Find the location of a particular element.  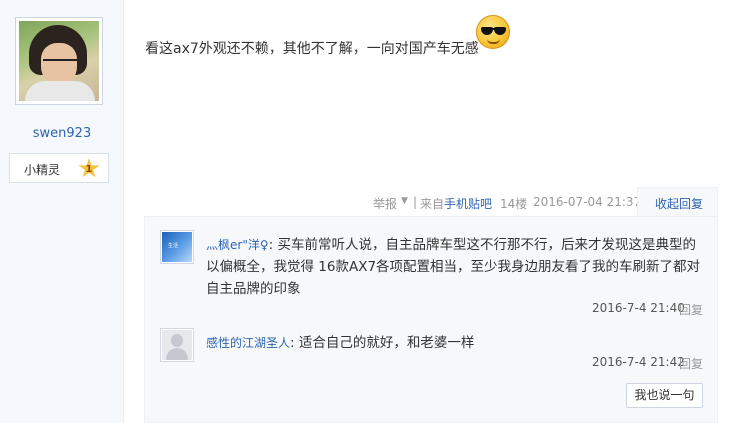

avatar-image: 生活 is located at coordinates (177, 247).